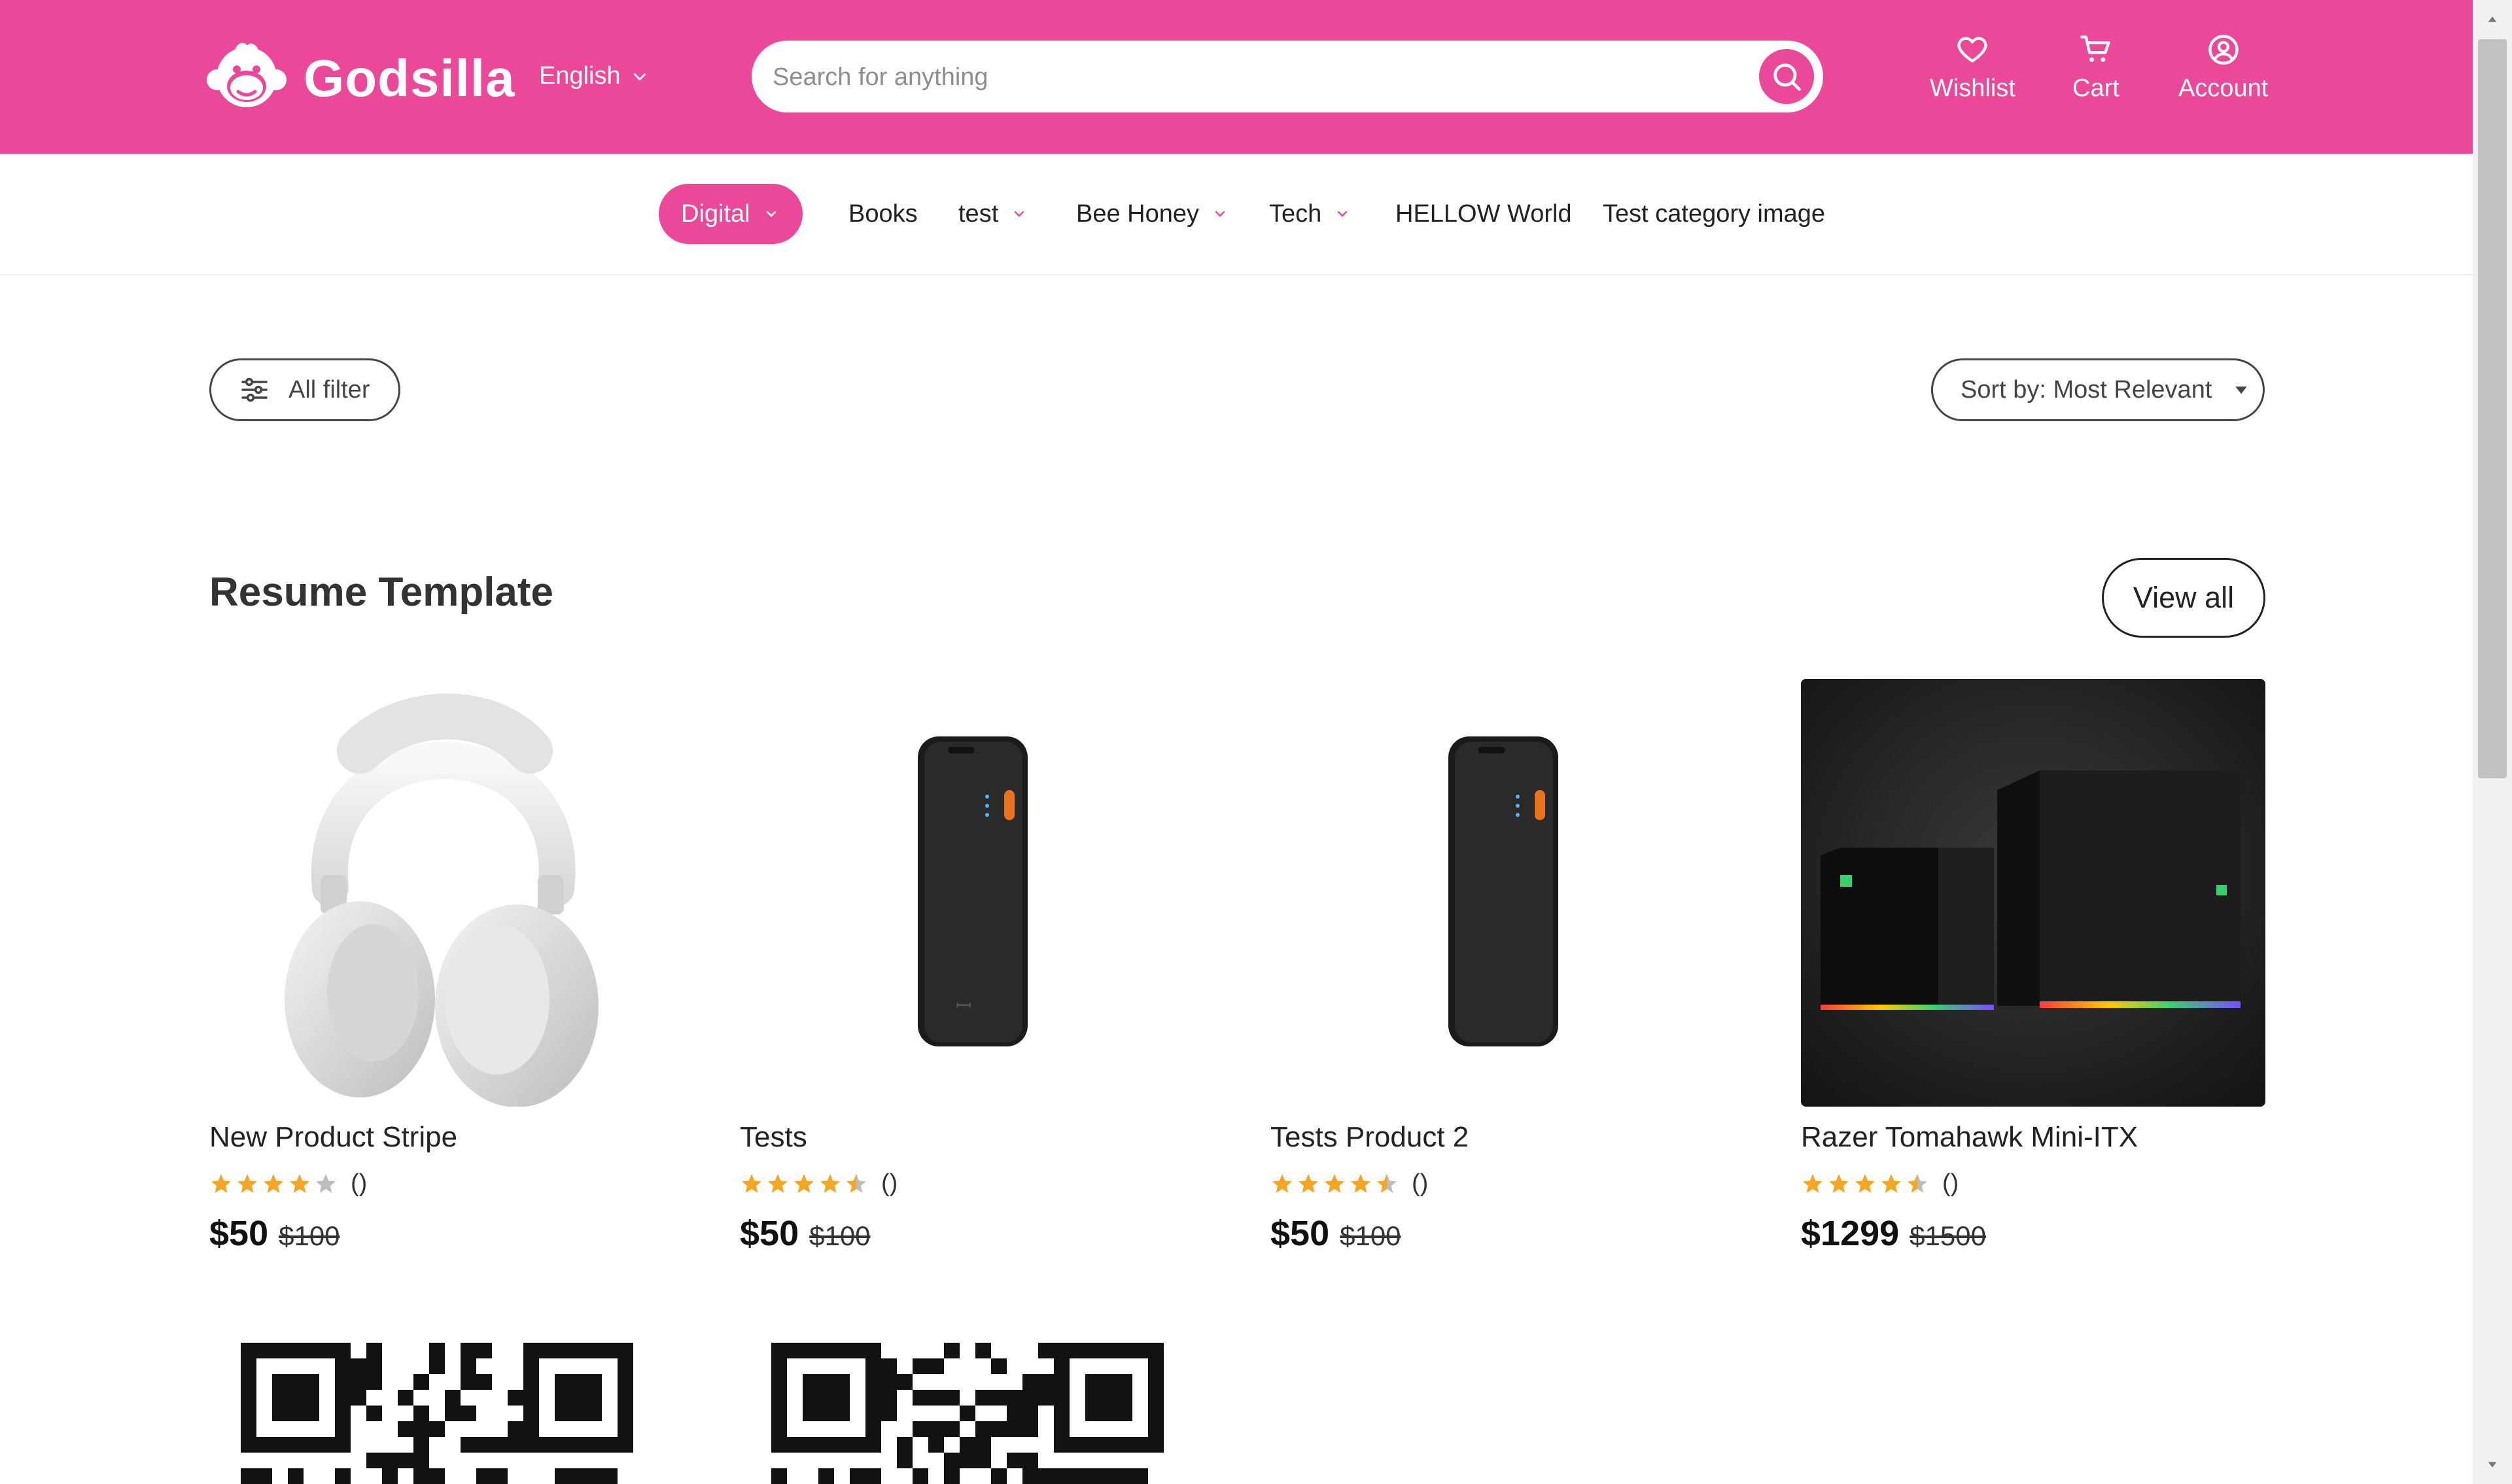 Image resolution: width=2512 pixels, height=1484 pixels. What do you see at coordinates (716, 213) in the screenshot?
I see `category-label: Digital` at bounding box center [716, 213].